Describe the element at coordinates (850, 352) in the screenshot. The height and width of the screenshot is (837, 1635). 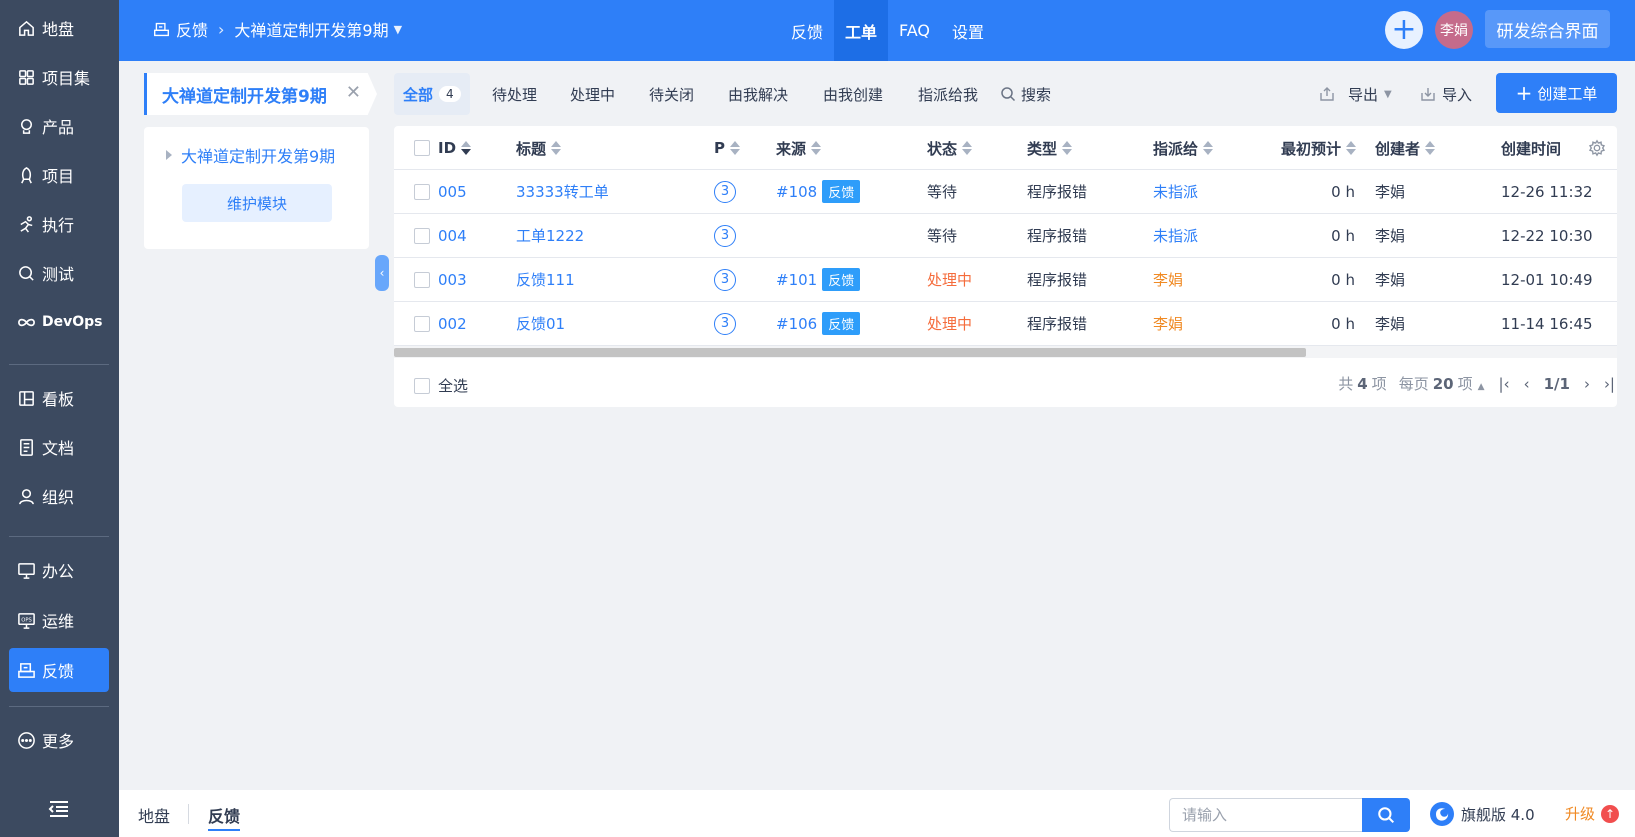
I see `scrollbar-thumb` at that location.